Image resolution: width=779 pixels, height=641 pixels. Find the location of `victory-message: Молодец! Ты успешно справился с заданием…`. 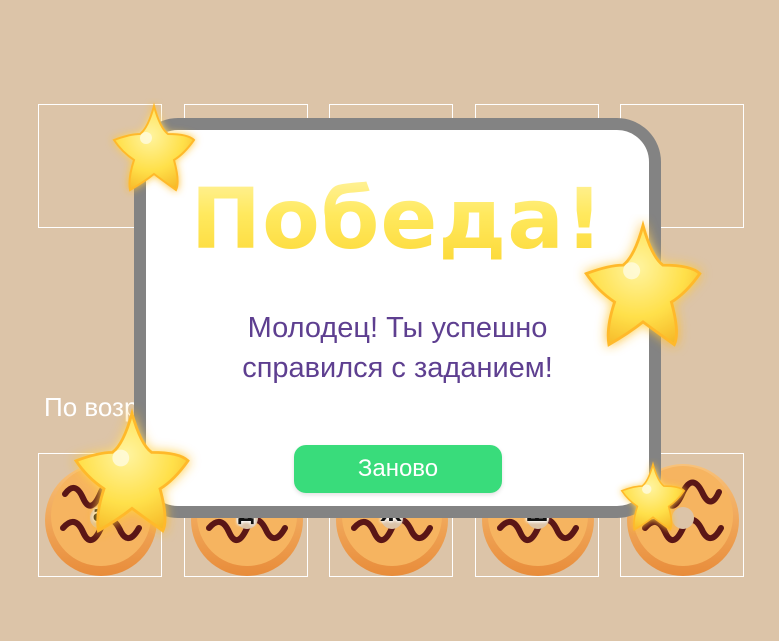

victory-message: Молодец! Ты успешно справился с заданием… is located at coordinates (397, 348).